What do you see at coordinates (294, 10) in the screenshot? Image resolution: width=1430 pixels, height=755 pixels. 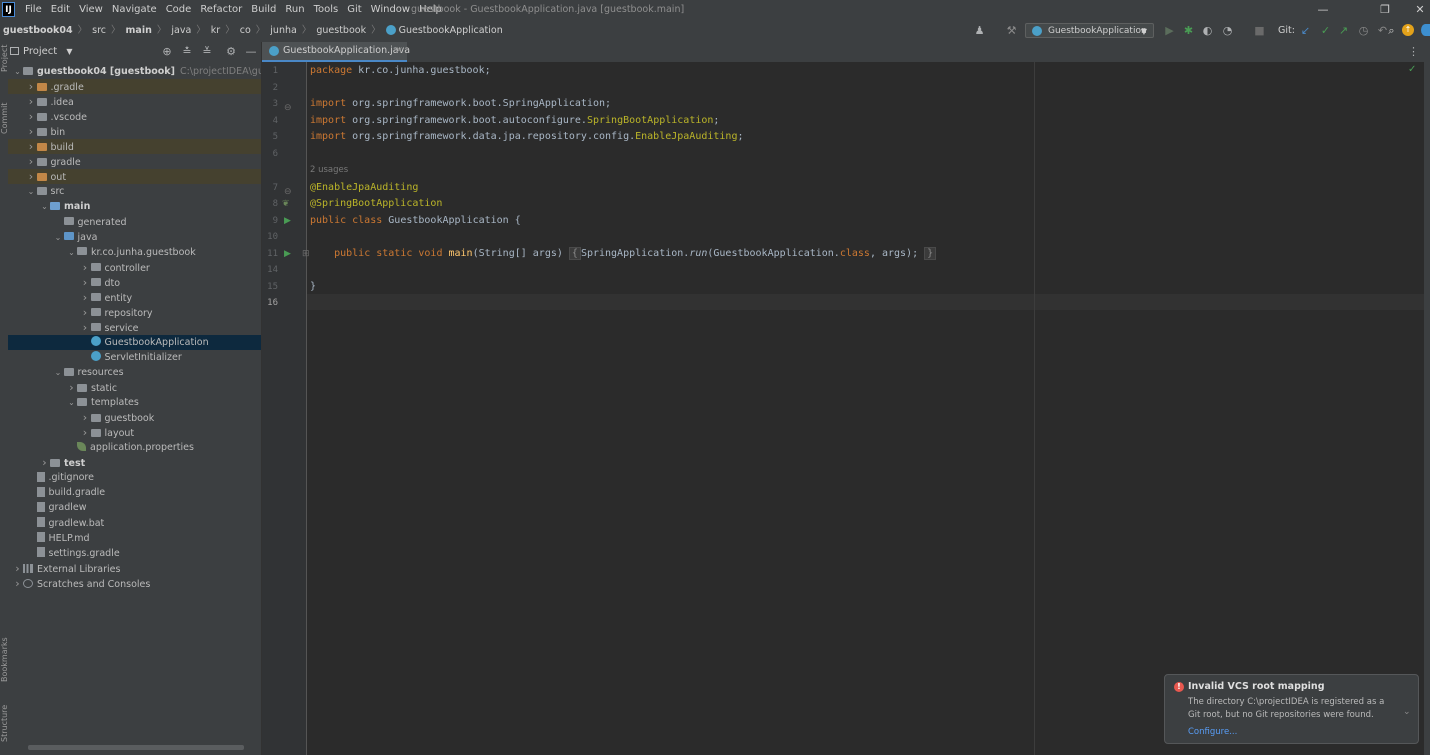 I see `menu-run: Run` at bounding box center [294, 10].